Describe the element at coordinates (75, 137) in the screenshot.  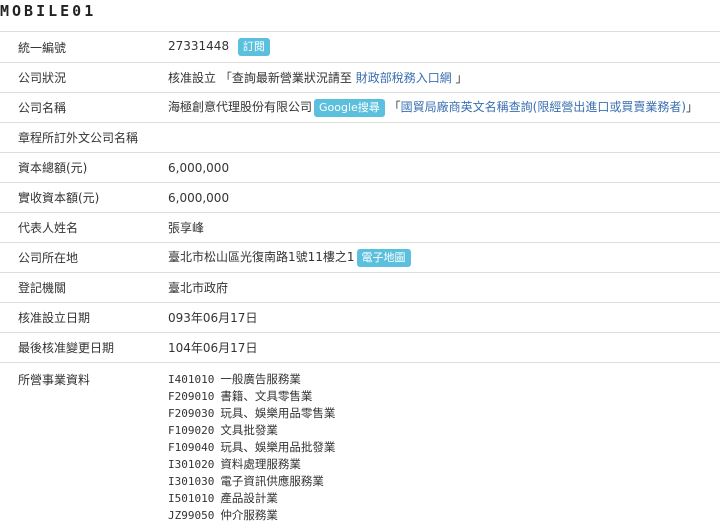
I see `row-label: 章程所訂外文公司名稱` at that location.